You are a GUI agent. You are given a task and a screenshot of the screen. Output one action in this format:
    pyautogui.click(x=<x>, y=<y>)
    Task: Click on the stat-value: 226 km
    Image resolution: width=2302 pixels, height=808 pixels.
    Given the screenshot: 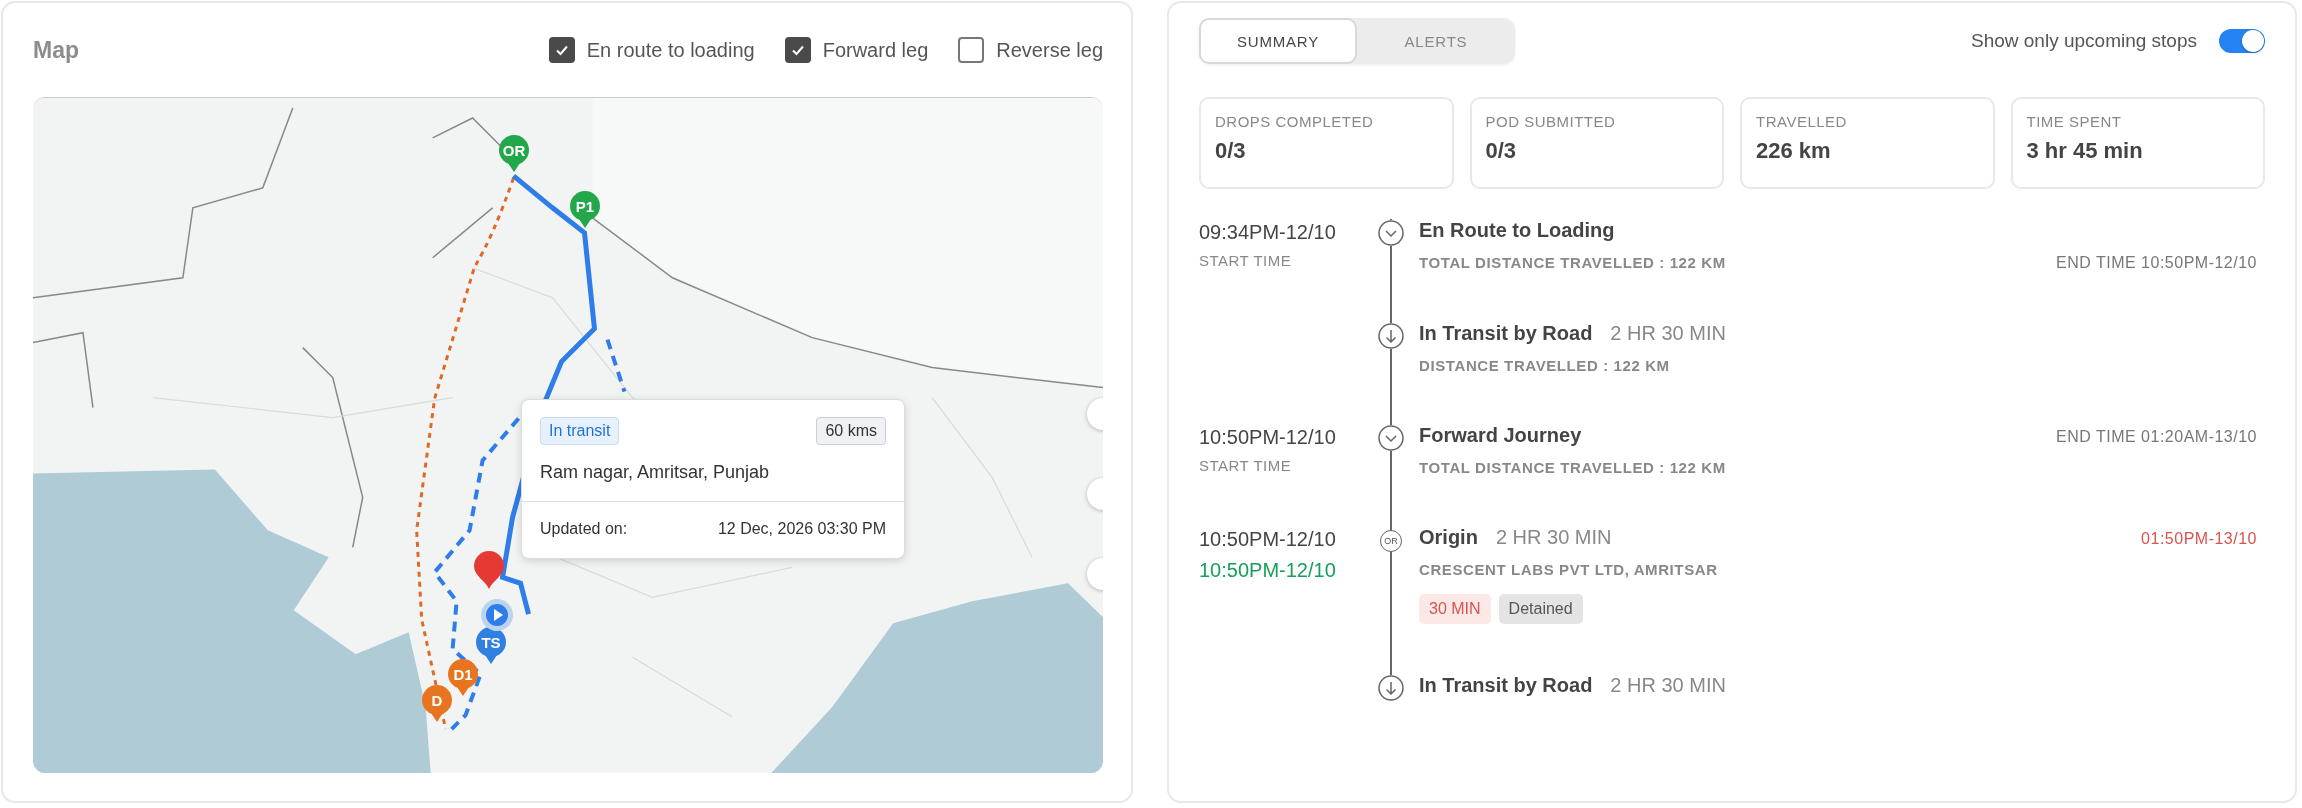 What is the action you would take?
    pyautogui.click(x=1794, y=151)
    